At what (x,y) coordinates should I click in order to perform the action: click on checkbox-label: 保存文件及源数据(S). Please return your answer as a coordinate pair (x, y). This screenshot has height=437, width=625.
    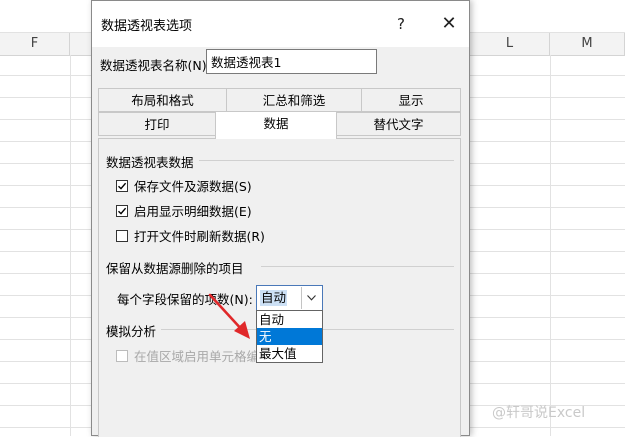
    Looking at the image, I should click on (193, 186).